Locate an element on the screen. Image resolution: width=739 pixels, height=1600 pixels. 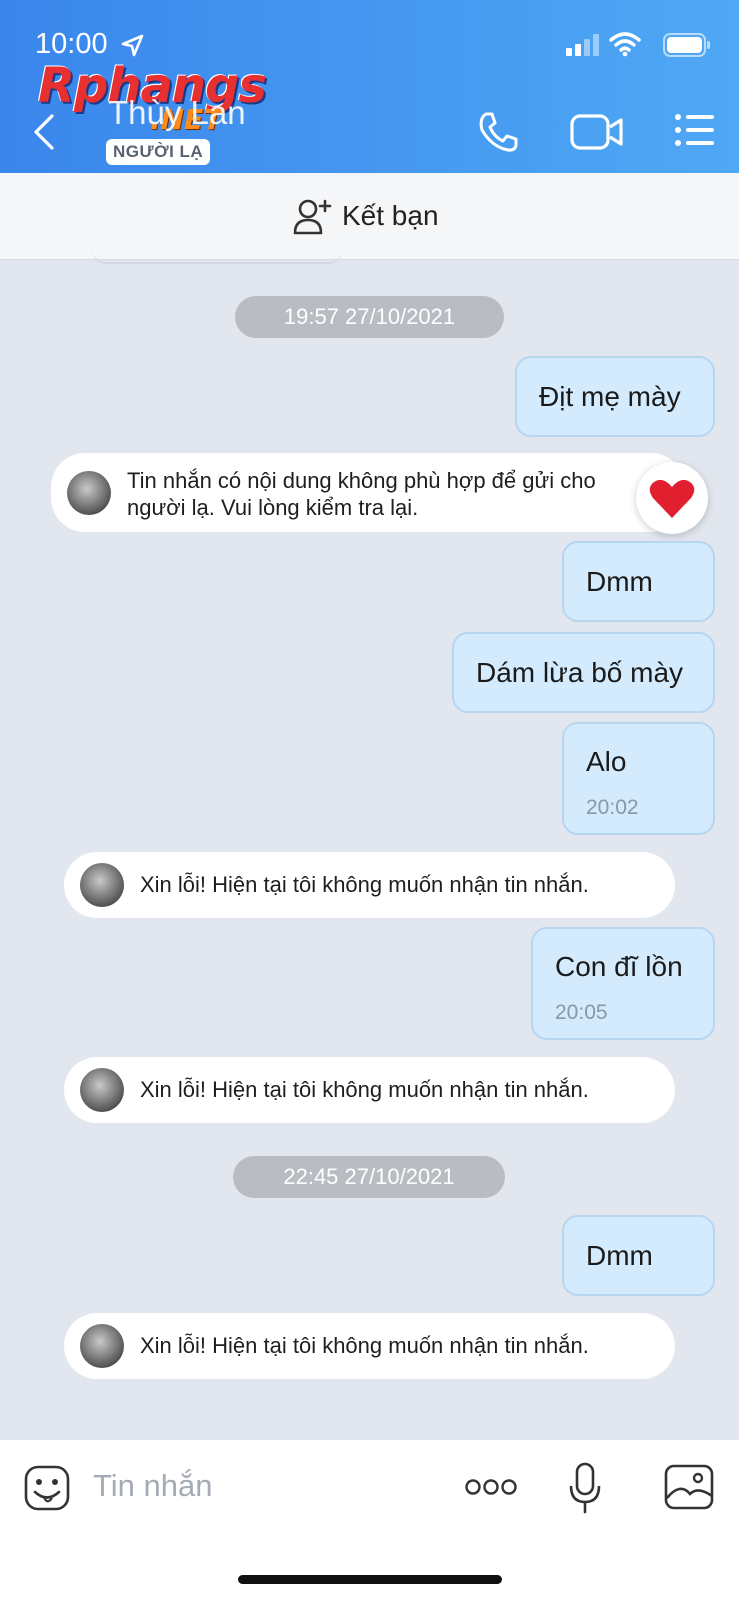
message-text: Con đĩ lồn is located at coordinates (619, 966).